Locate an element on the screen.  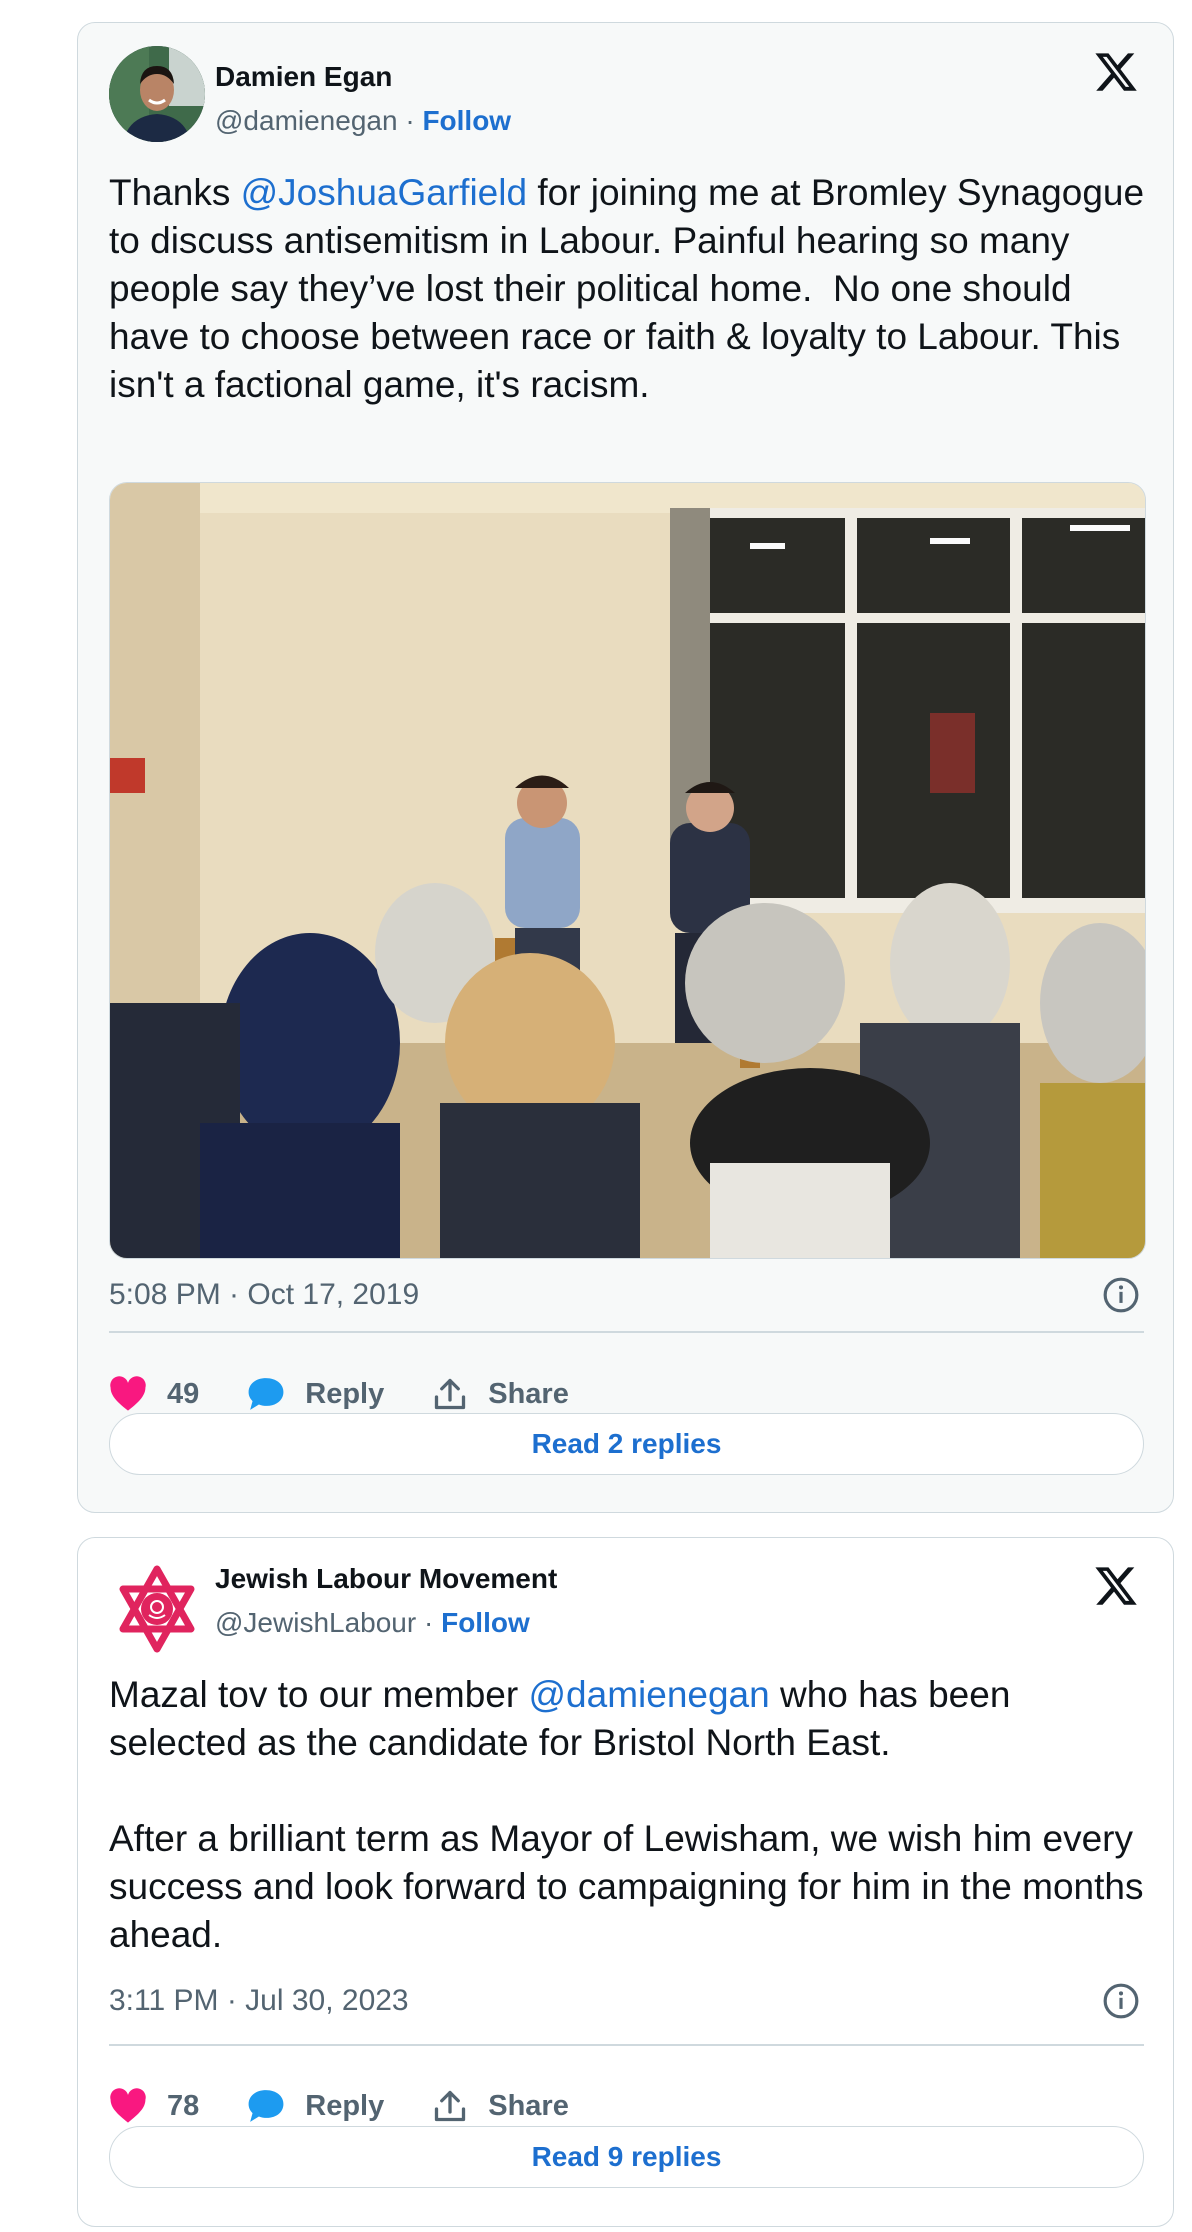
handle-row: @damienegan · Follow is located at coordinates (363, 121).